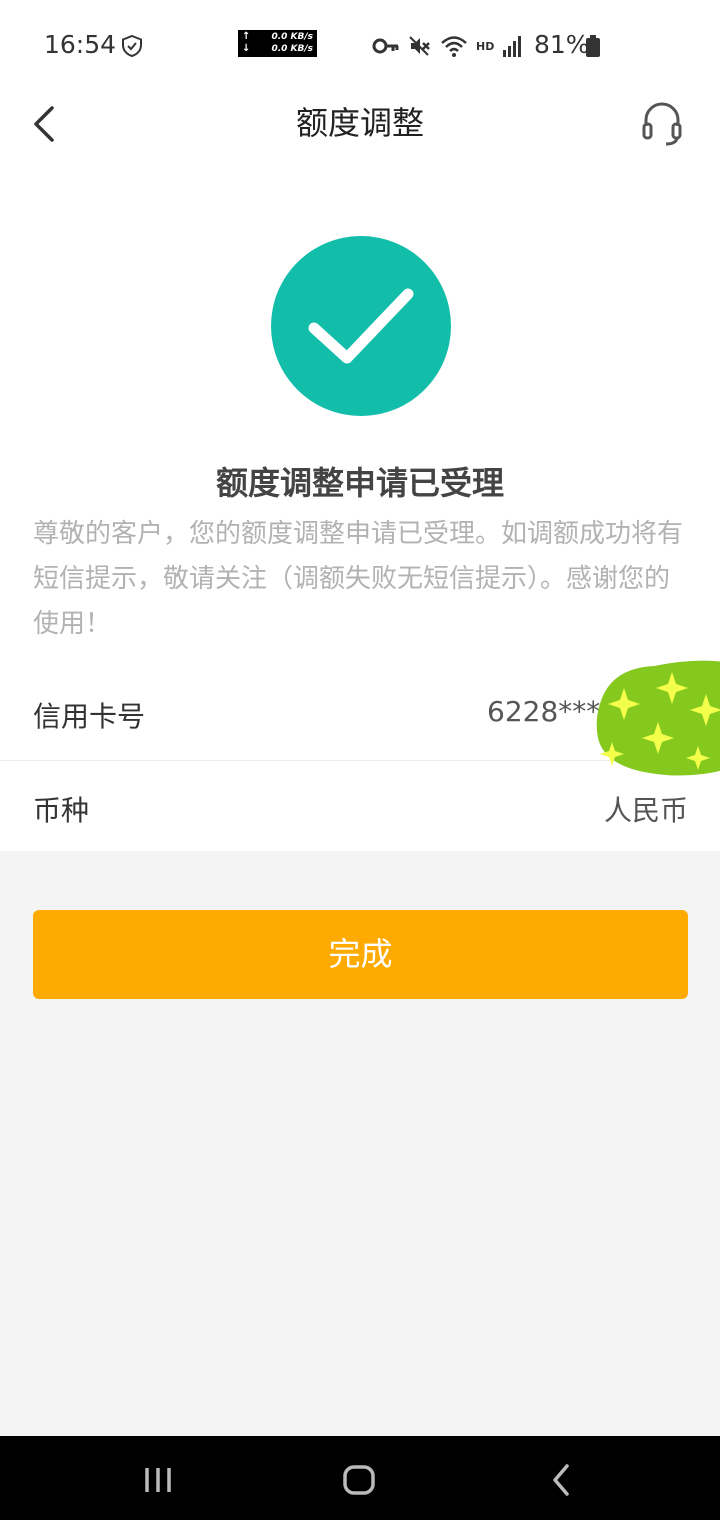 The height and width of the screenshot is (1520, 720). I want to click on network-type: HD, so click(485, 46).